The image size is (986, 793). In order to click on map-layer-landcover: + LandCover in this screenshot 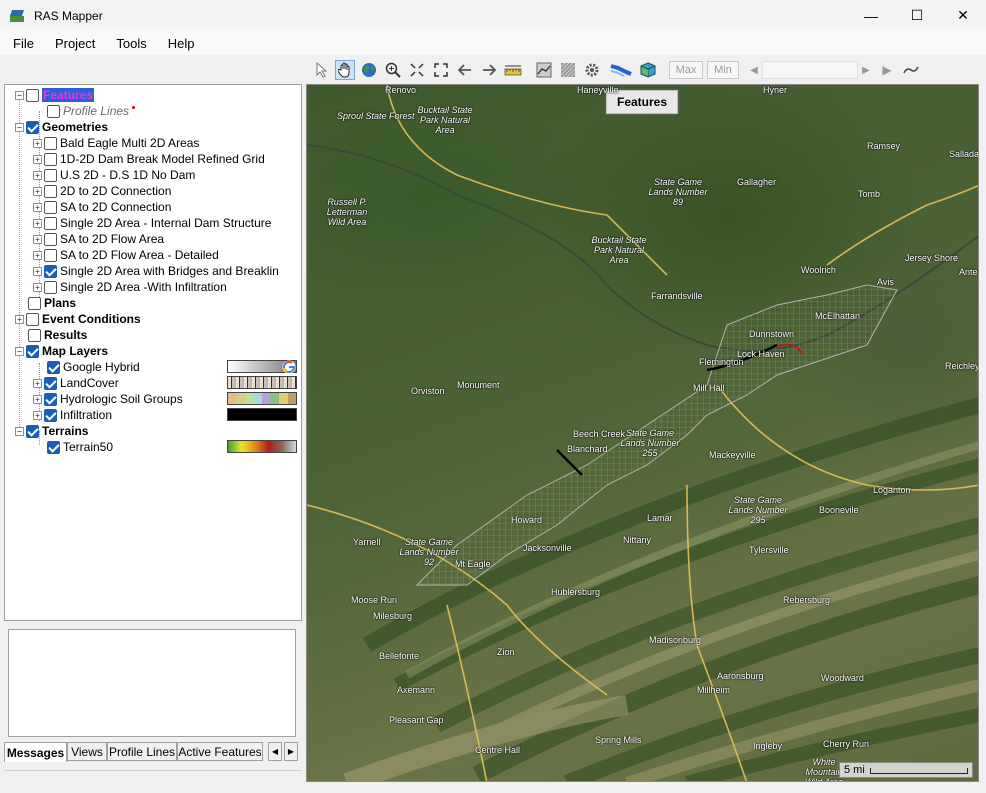, I will do `click(76, 383)`.